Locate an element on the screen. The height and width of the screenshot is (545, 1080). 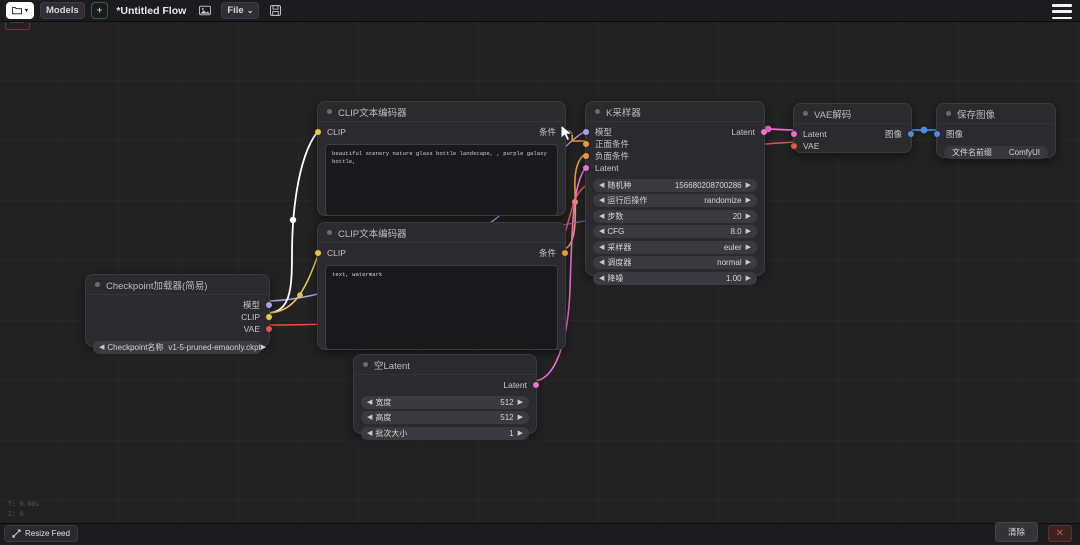
port-row-clip: CLIP is located at coordinates (179, 317).